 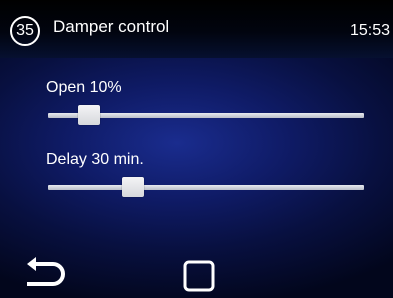 I want to click on page-title: Damper control, so click(x=111, y=26).